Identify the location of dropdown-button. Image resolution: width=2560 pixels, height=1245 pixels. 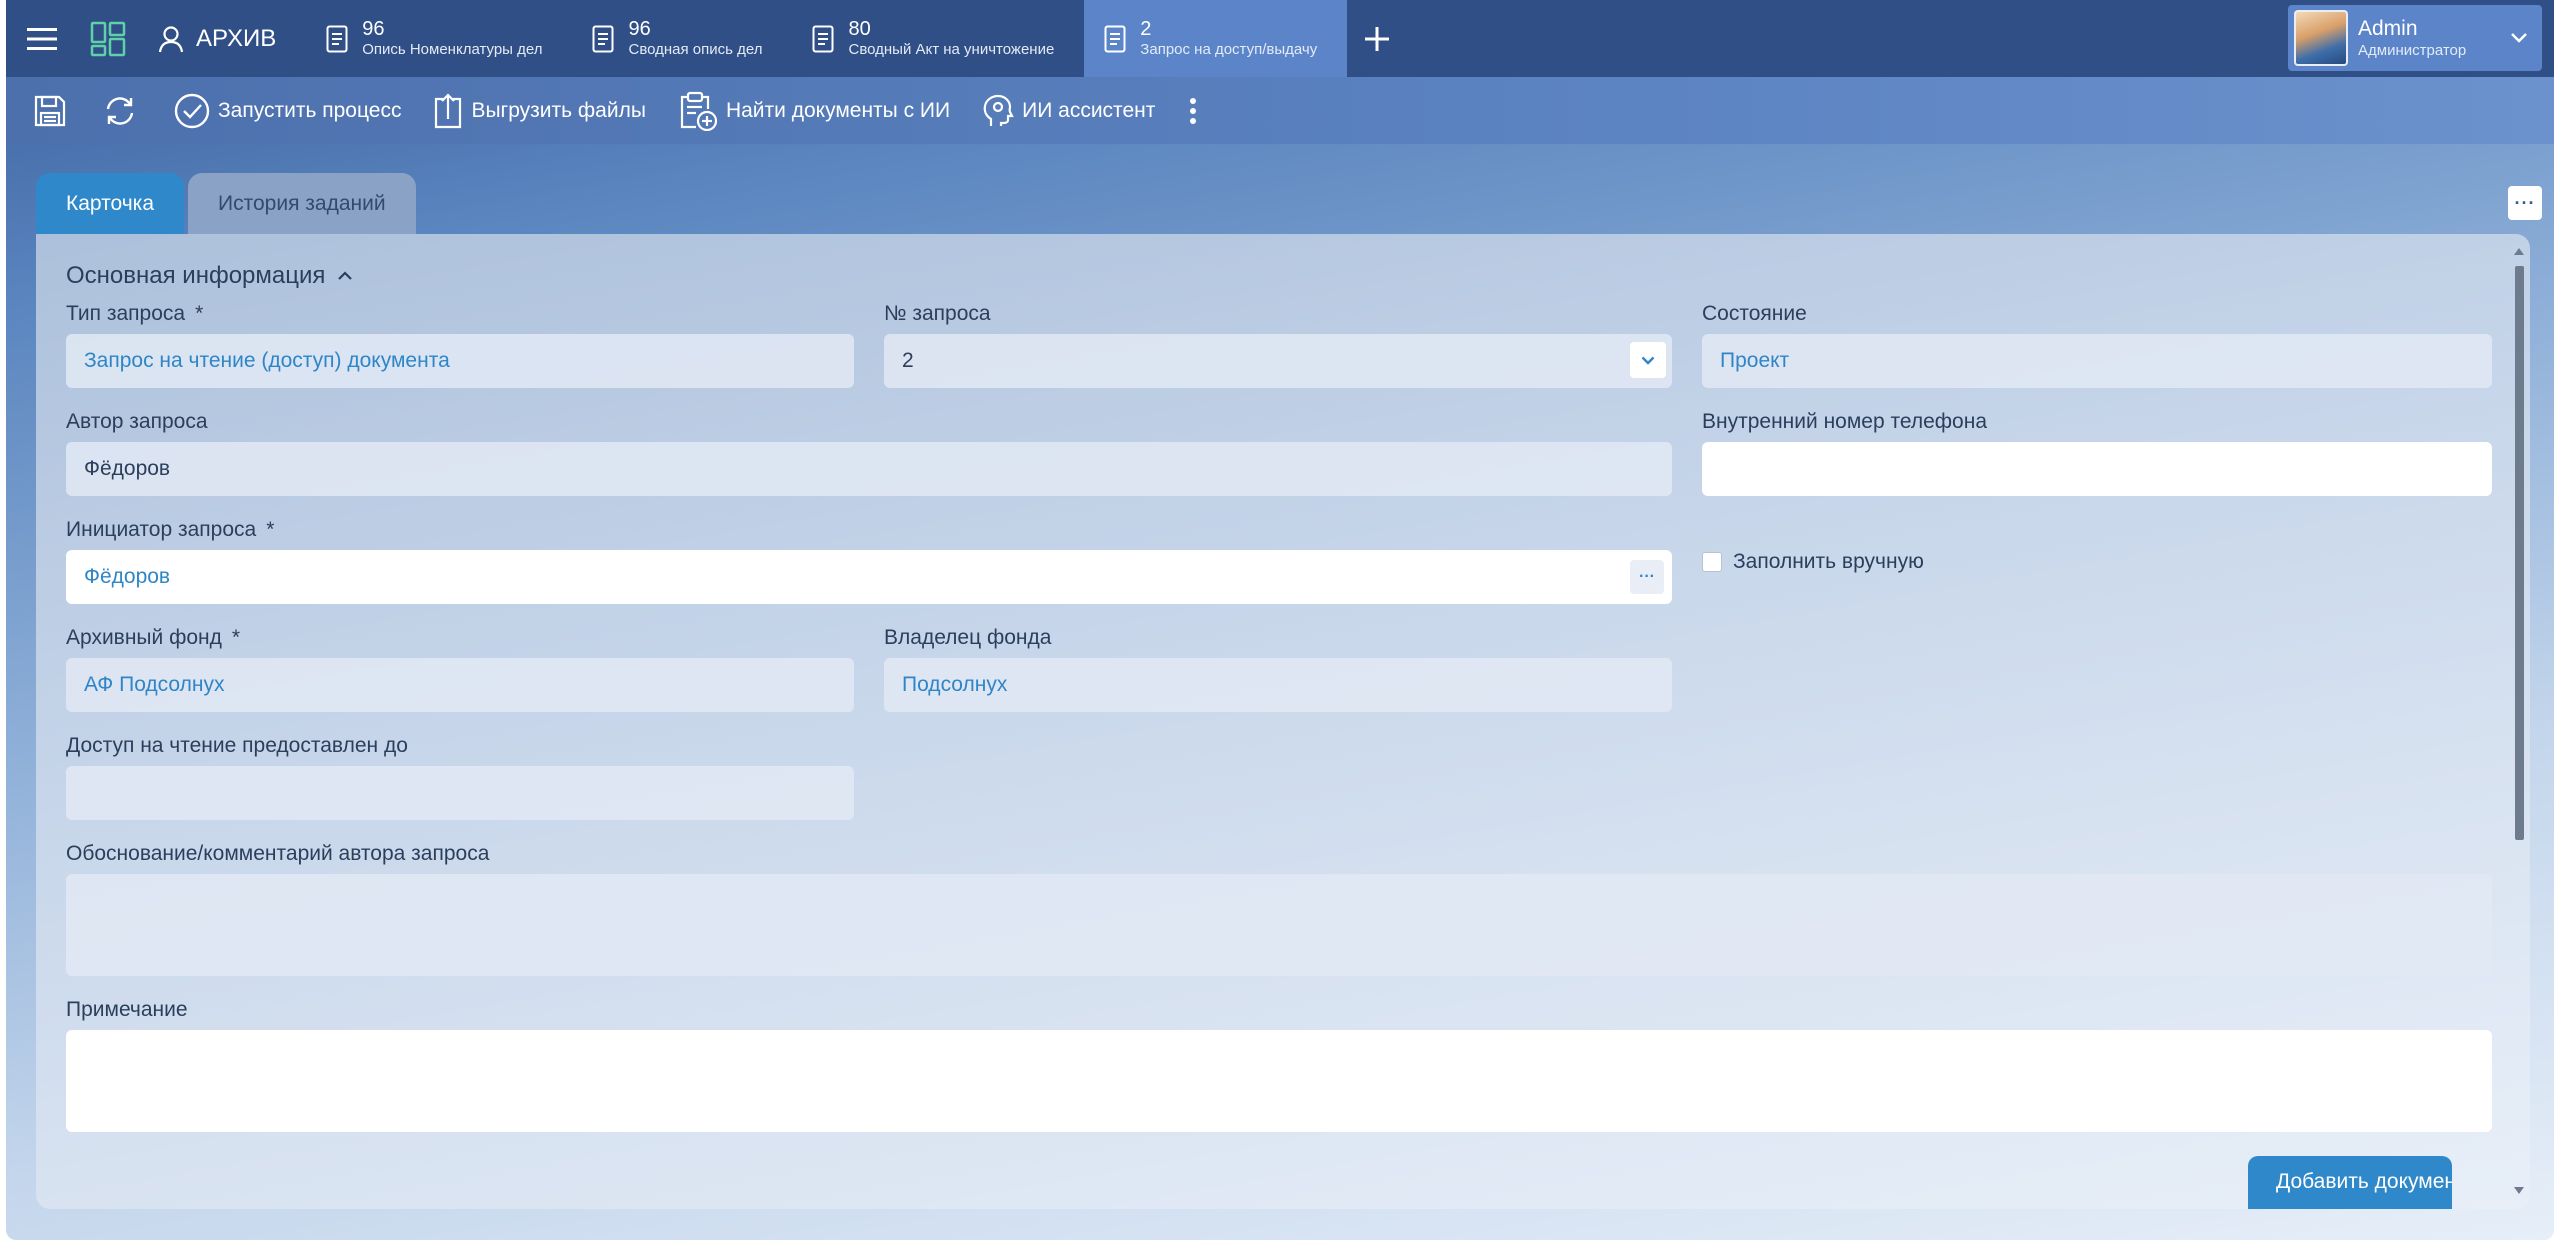
(1648, 360).